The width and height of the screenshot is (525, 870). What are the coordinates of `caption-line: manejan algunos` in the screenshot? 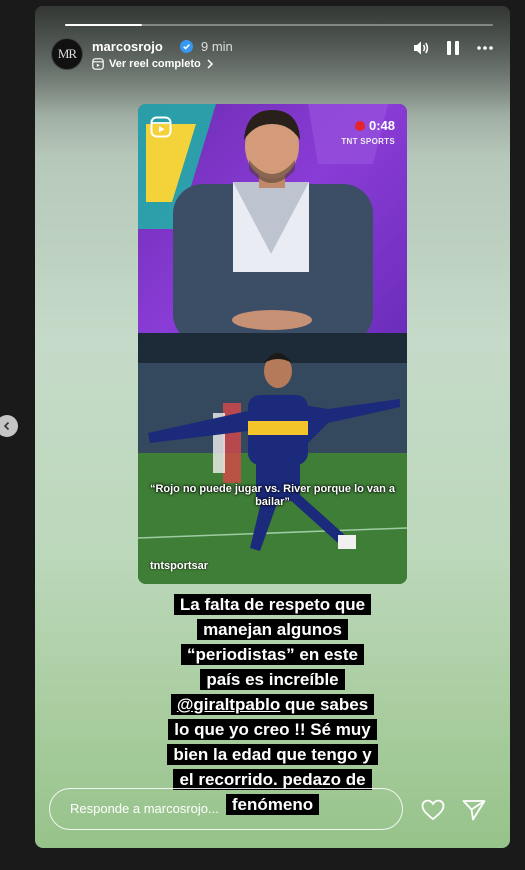 It's located at (272, 629).